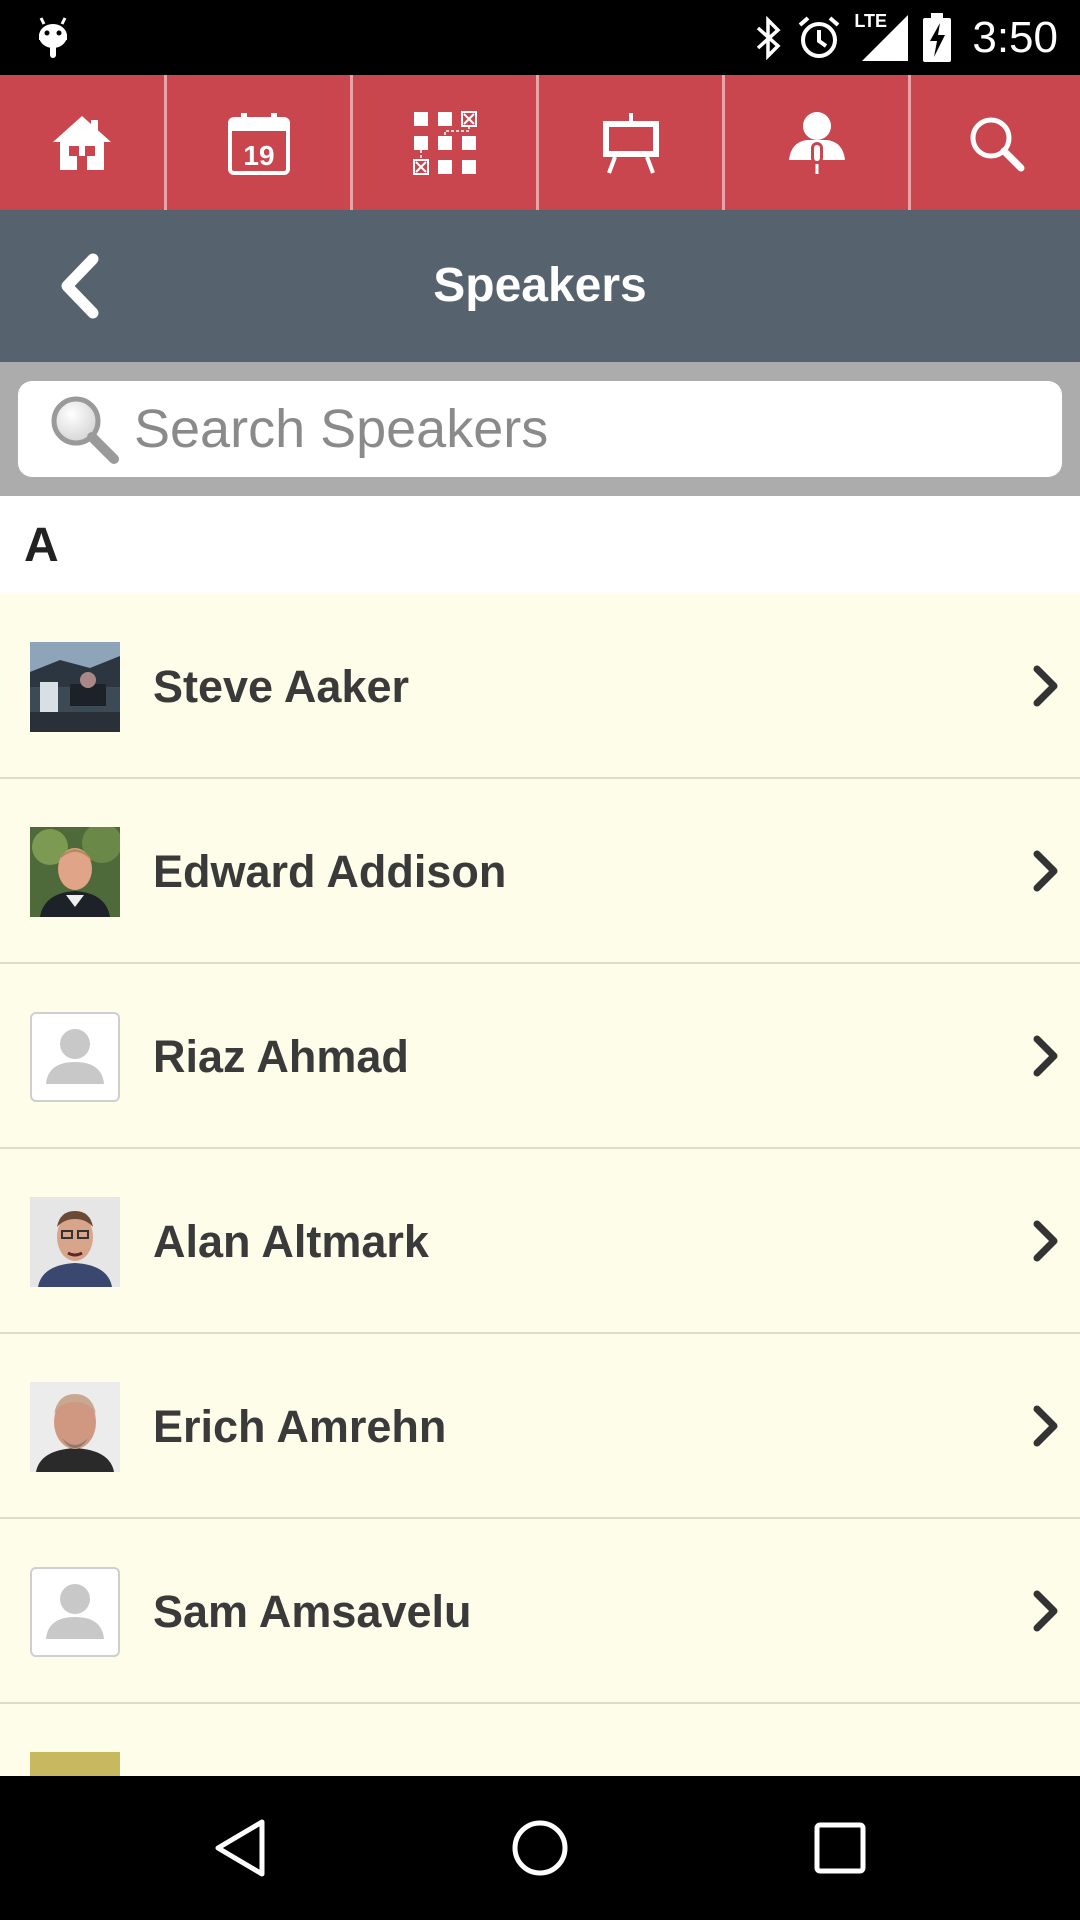 The image size is (1080, 1920). I want to click on presentation-board-icon, so click(630, 143).